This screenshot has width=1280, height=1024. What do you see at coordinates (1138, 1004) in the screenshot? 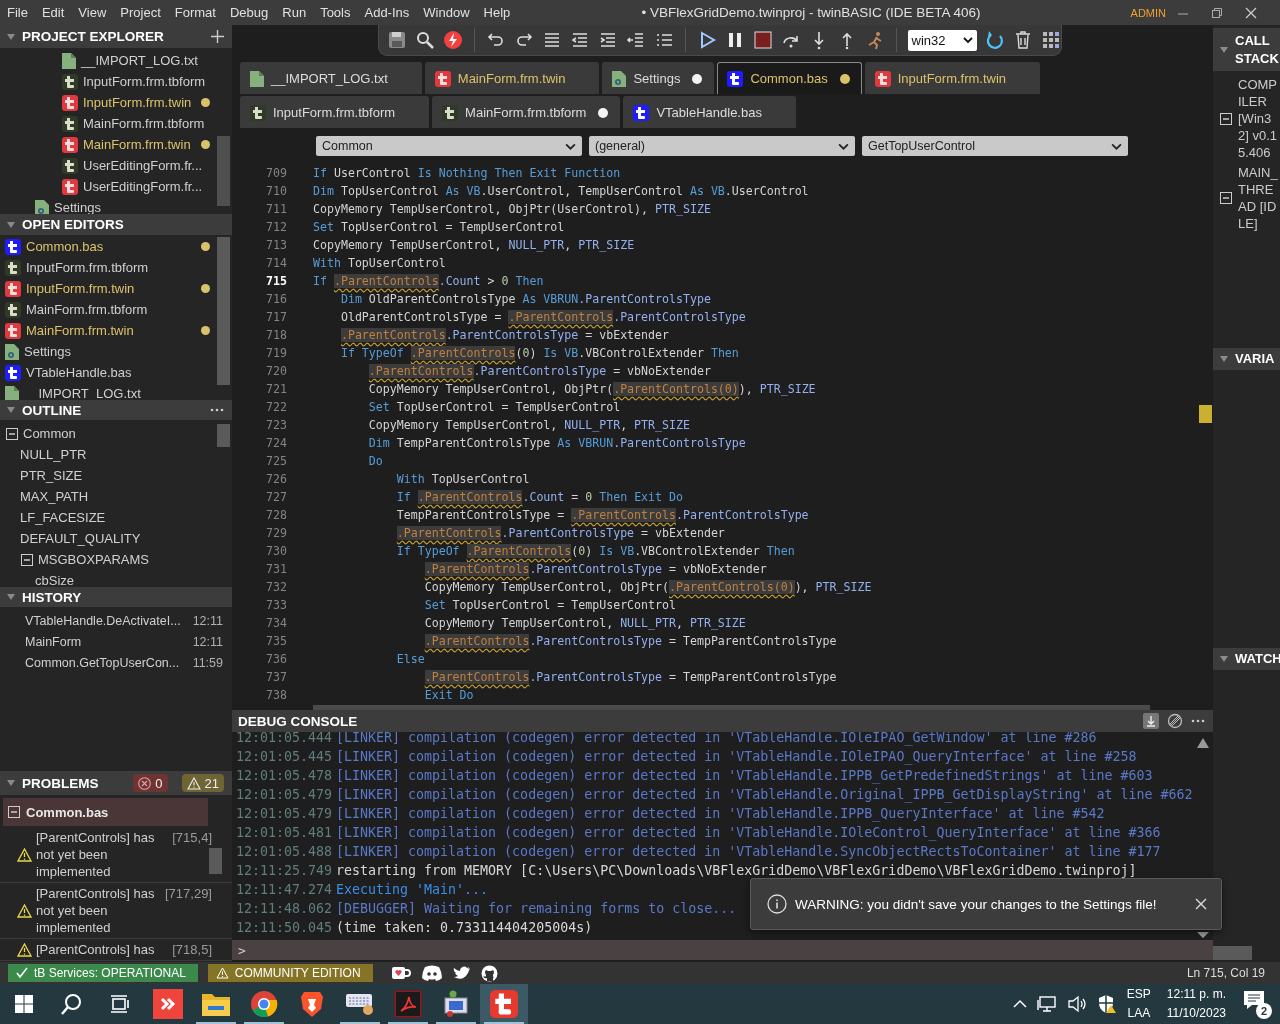
I see `input-language: ESP LAA` at bounding box center [1138, 1004].